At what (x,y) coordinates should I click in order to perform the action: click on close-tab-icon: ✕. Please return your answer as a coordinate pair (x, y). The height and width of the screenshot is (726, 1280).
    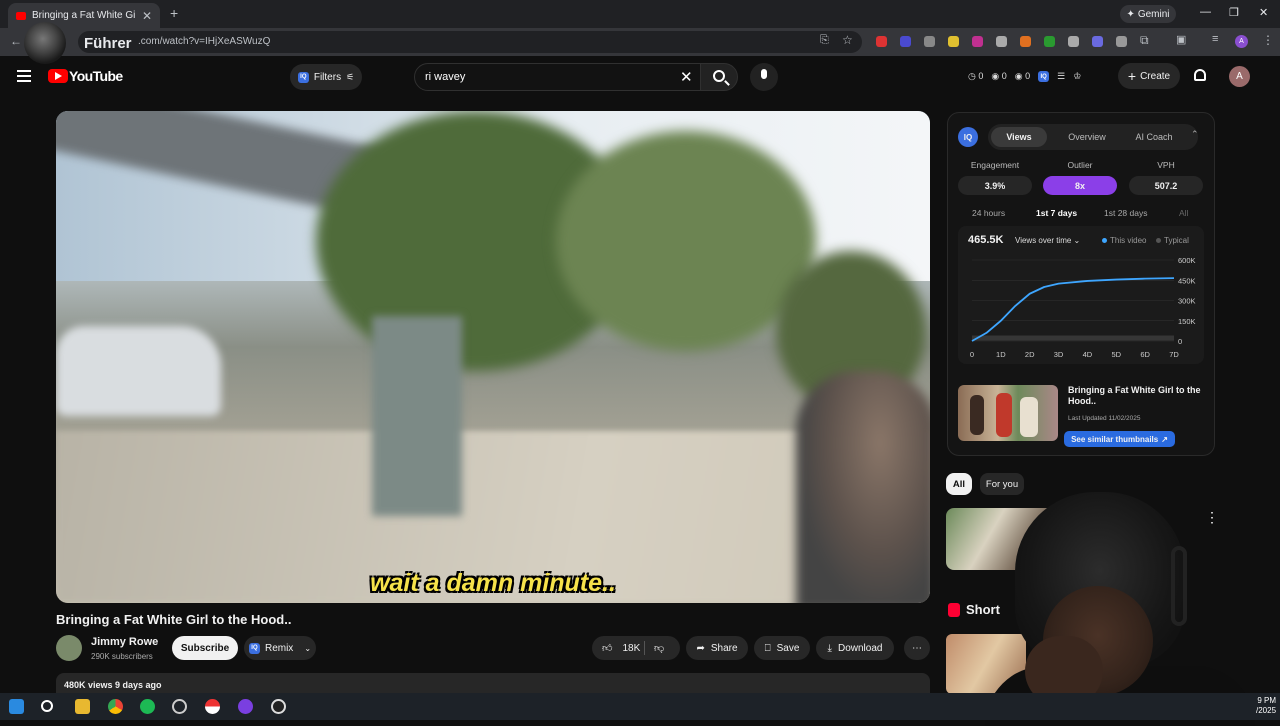
    Looking at the image, I should click on (147, 16).